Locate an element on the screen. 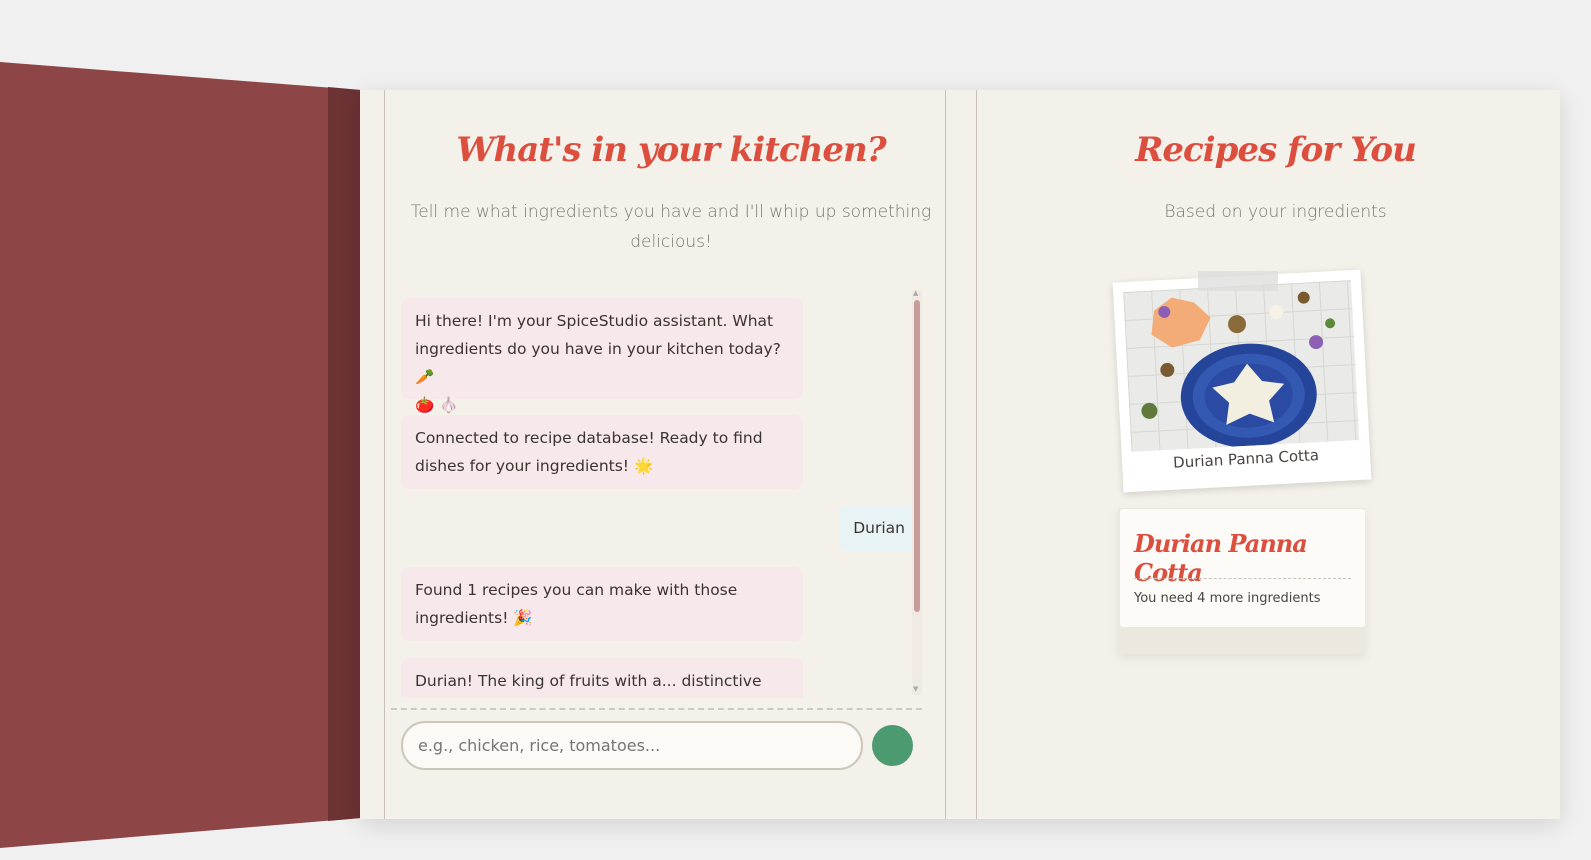  message-line: dishes for your ingredients! 🌟 is located at coordinates (534, 466).